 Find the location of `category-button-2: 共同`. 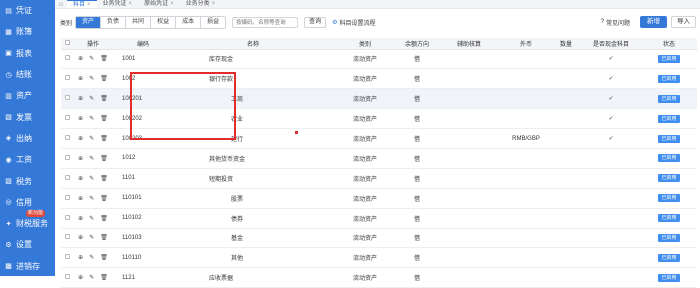

category-button-2: 共同 is located at coordinates (139, 22).